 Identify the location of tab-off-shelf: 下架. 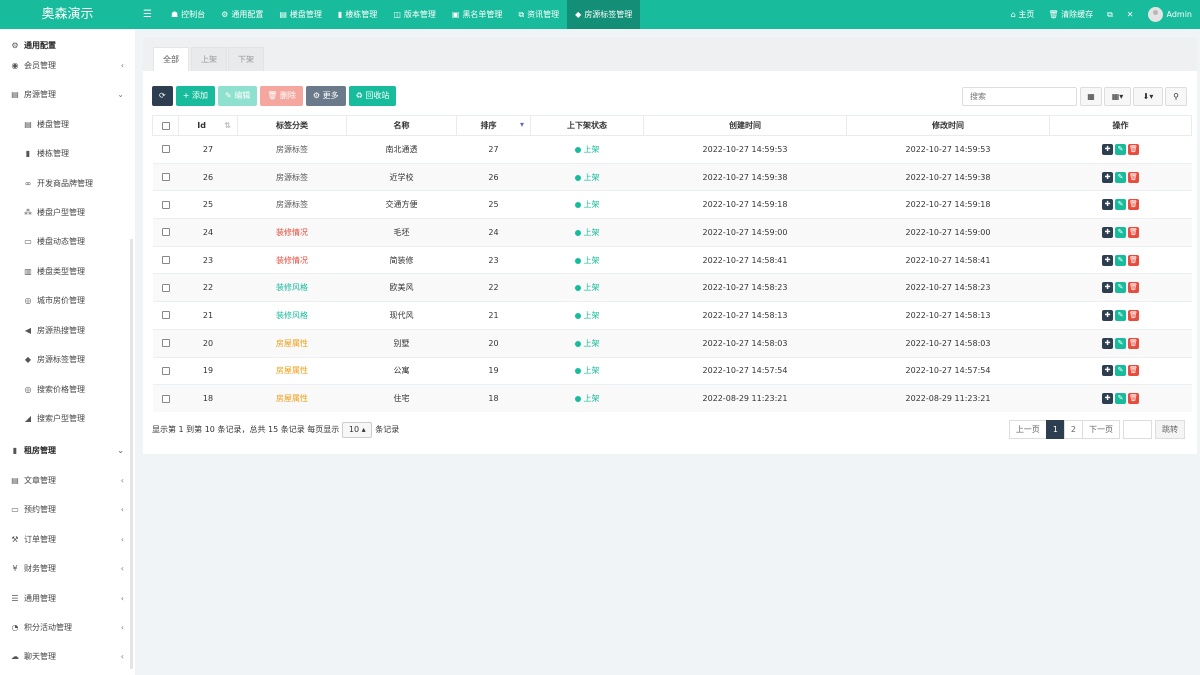
(246, 59).